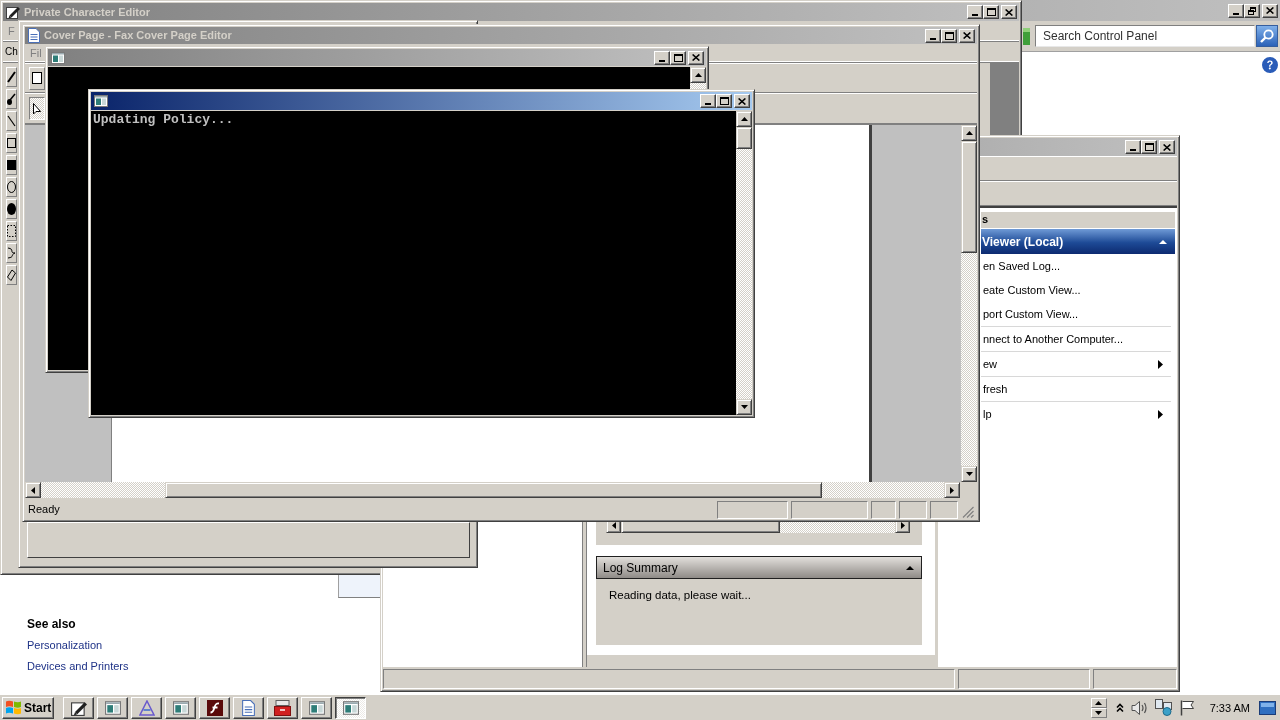 This screenshot has width=1280, height=720. What do you see at coordinates (146, 707) in the screenshot?
I see `triangle-icon` at bounding box center [146, 707].